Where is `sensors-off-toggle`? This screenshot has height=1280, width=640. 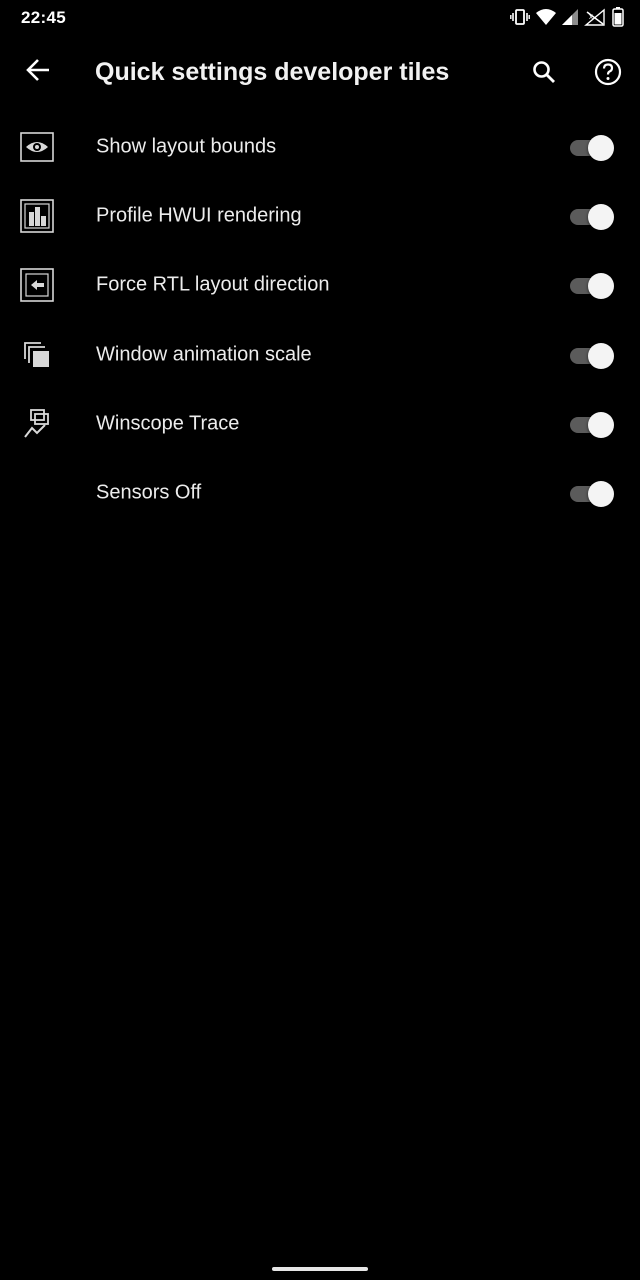 sensors-off-toggle is located at coordinates (592, 493).